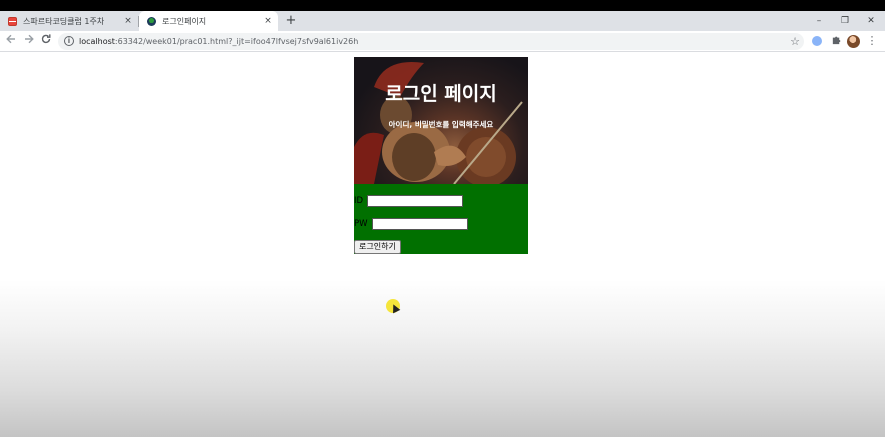 The image size is (885, 437). I want to click on login-card: 로그인 페이지 아이디, 비밀번호를 입력해주세요 ID PW 로그인하기, so click(441, 155).